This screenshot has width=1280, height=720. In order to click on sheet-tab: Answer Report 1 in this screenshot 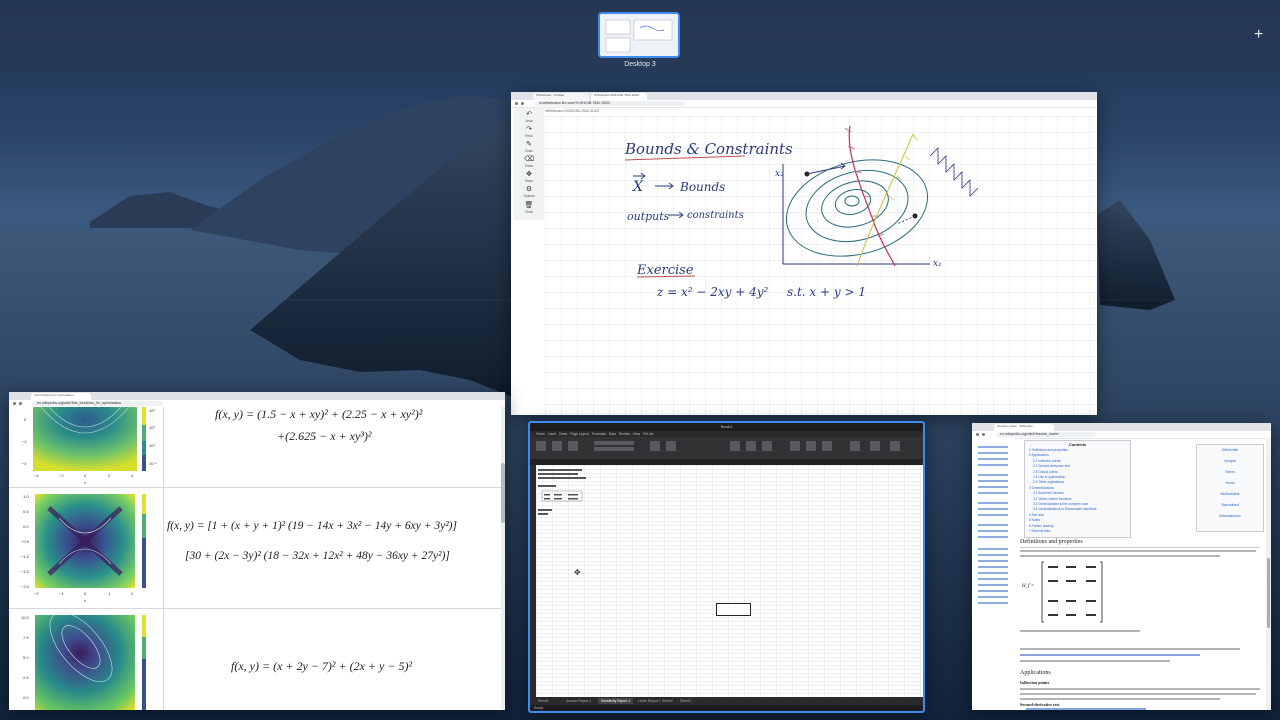, I will do `click(578, 701)`.